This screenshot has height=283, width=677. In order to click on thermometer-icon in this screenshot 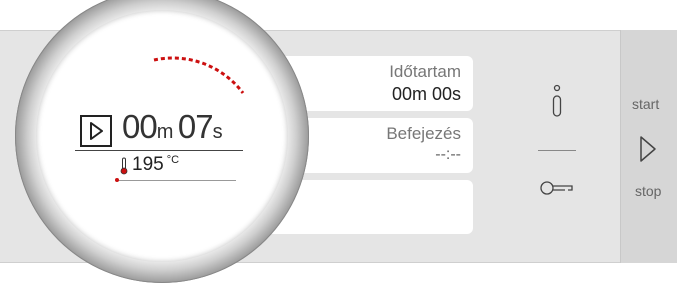, I will do `click(124, 166)`.